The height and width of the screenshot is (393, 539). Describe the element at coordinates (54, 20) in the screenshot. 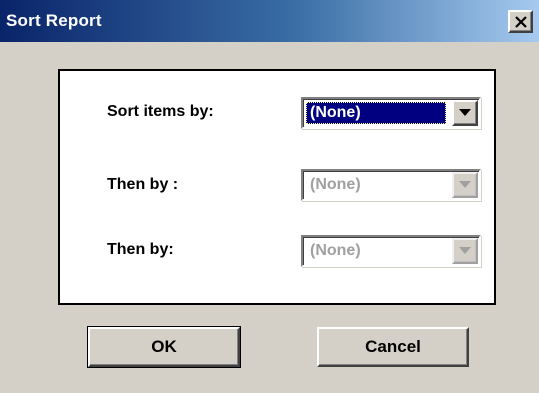

I see `window-title: Sort Report` at that location.